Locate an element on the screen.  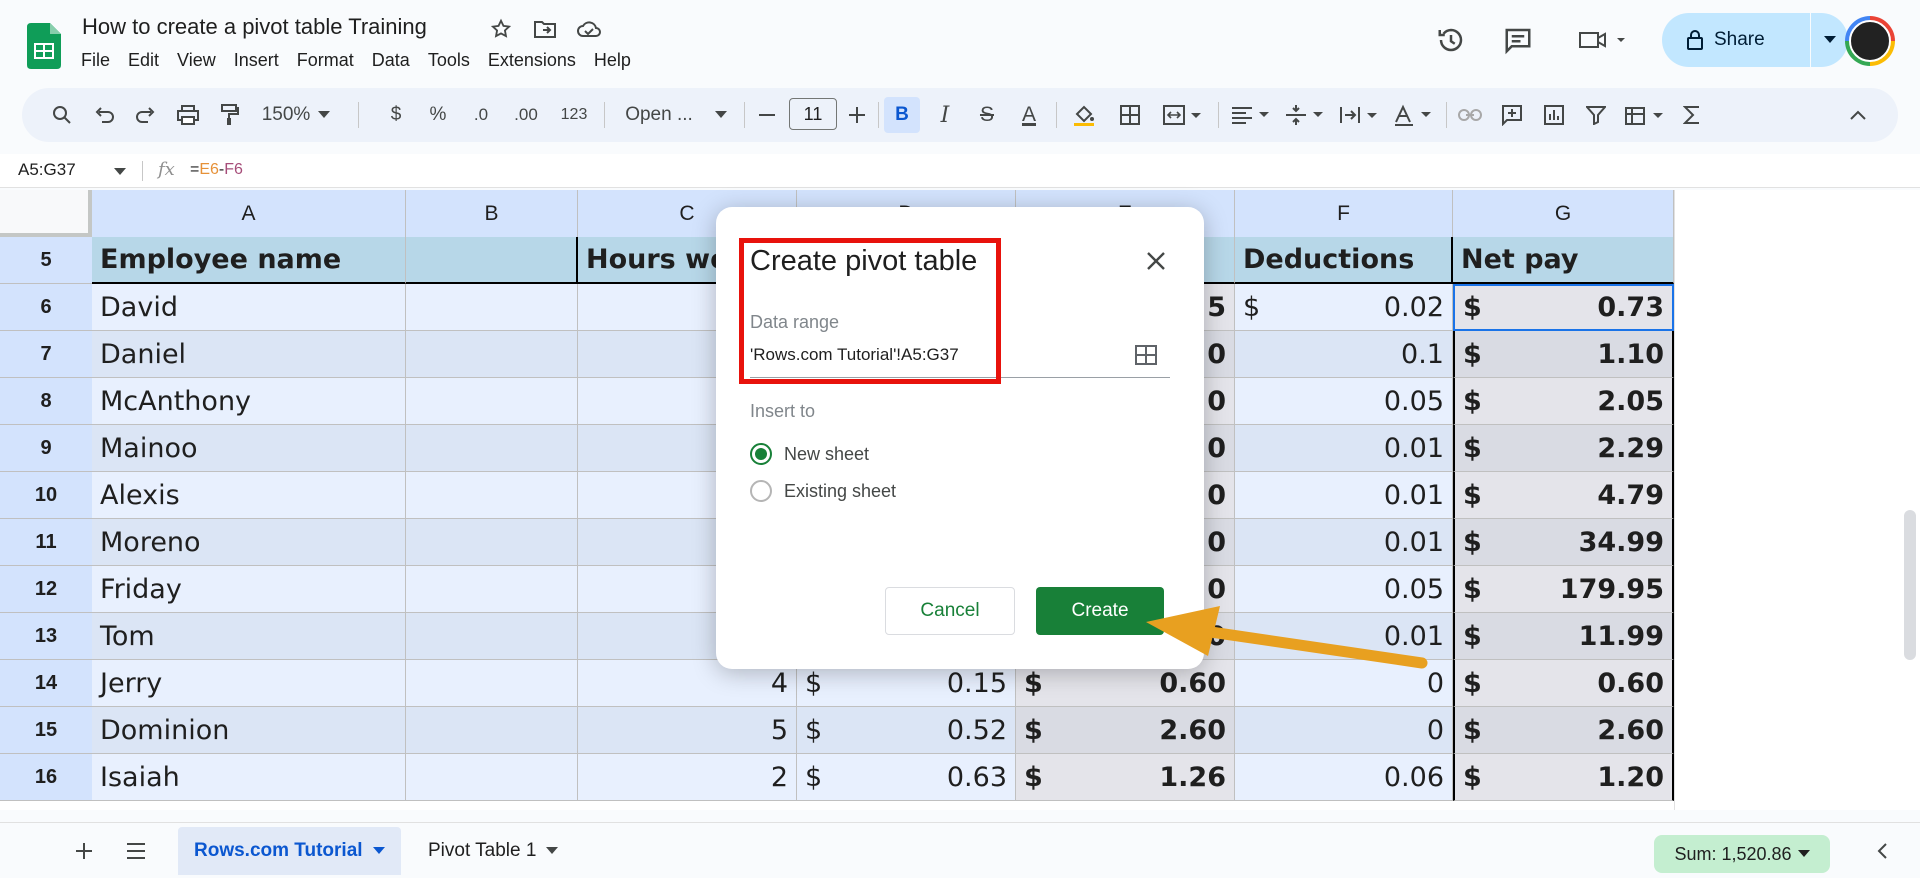
borders-icon is located at coordinates (1130, 115).